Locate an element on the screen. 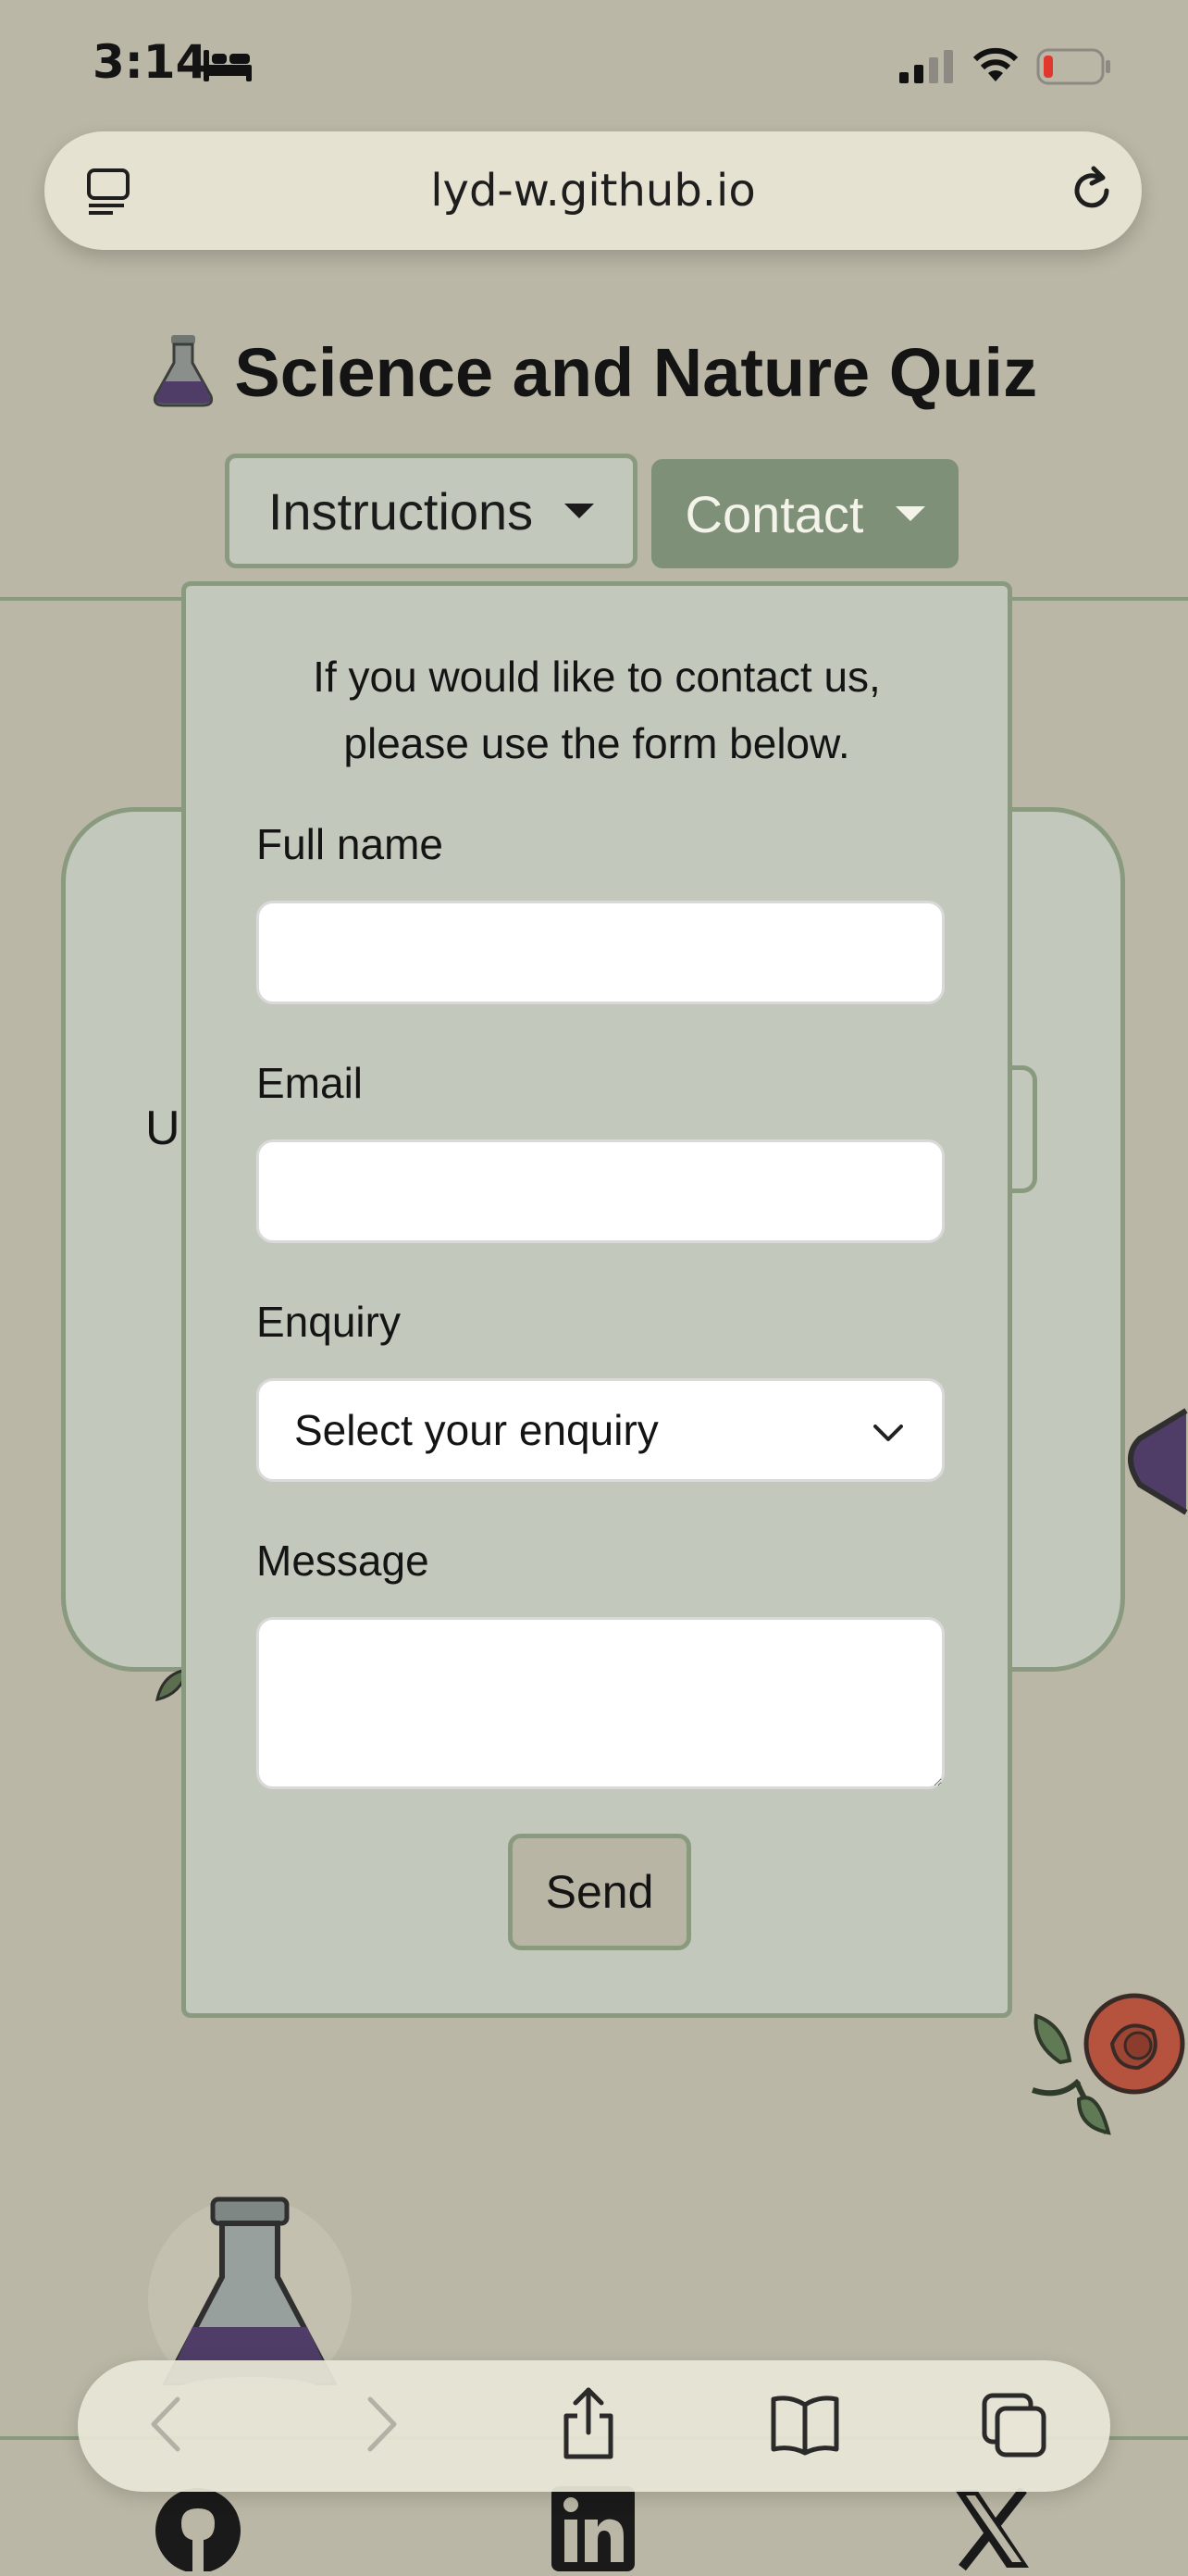  reload-icon is located at coordinates (1092, 193).